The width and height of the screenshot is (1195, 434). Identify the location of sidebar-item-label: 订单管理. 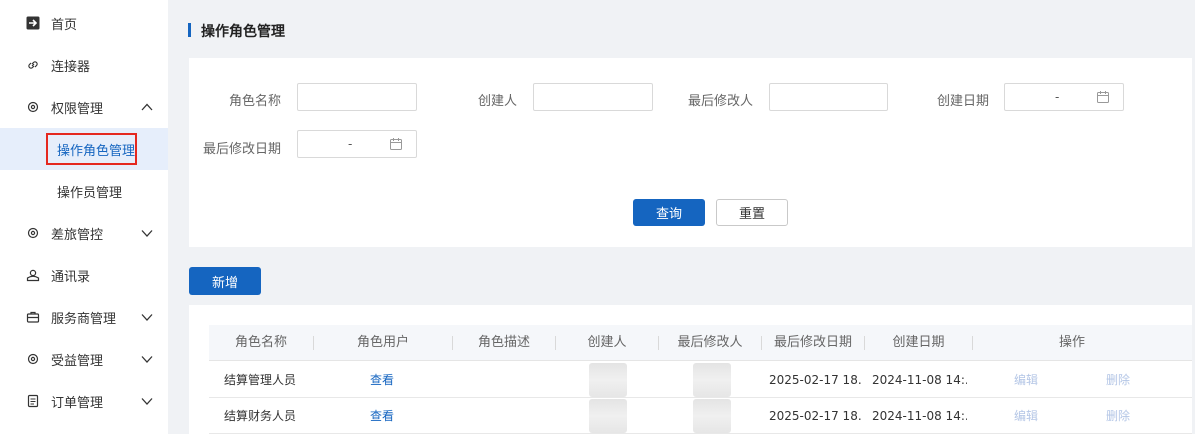
(77, 403).